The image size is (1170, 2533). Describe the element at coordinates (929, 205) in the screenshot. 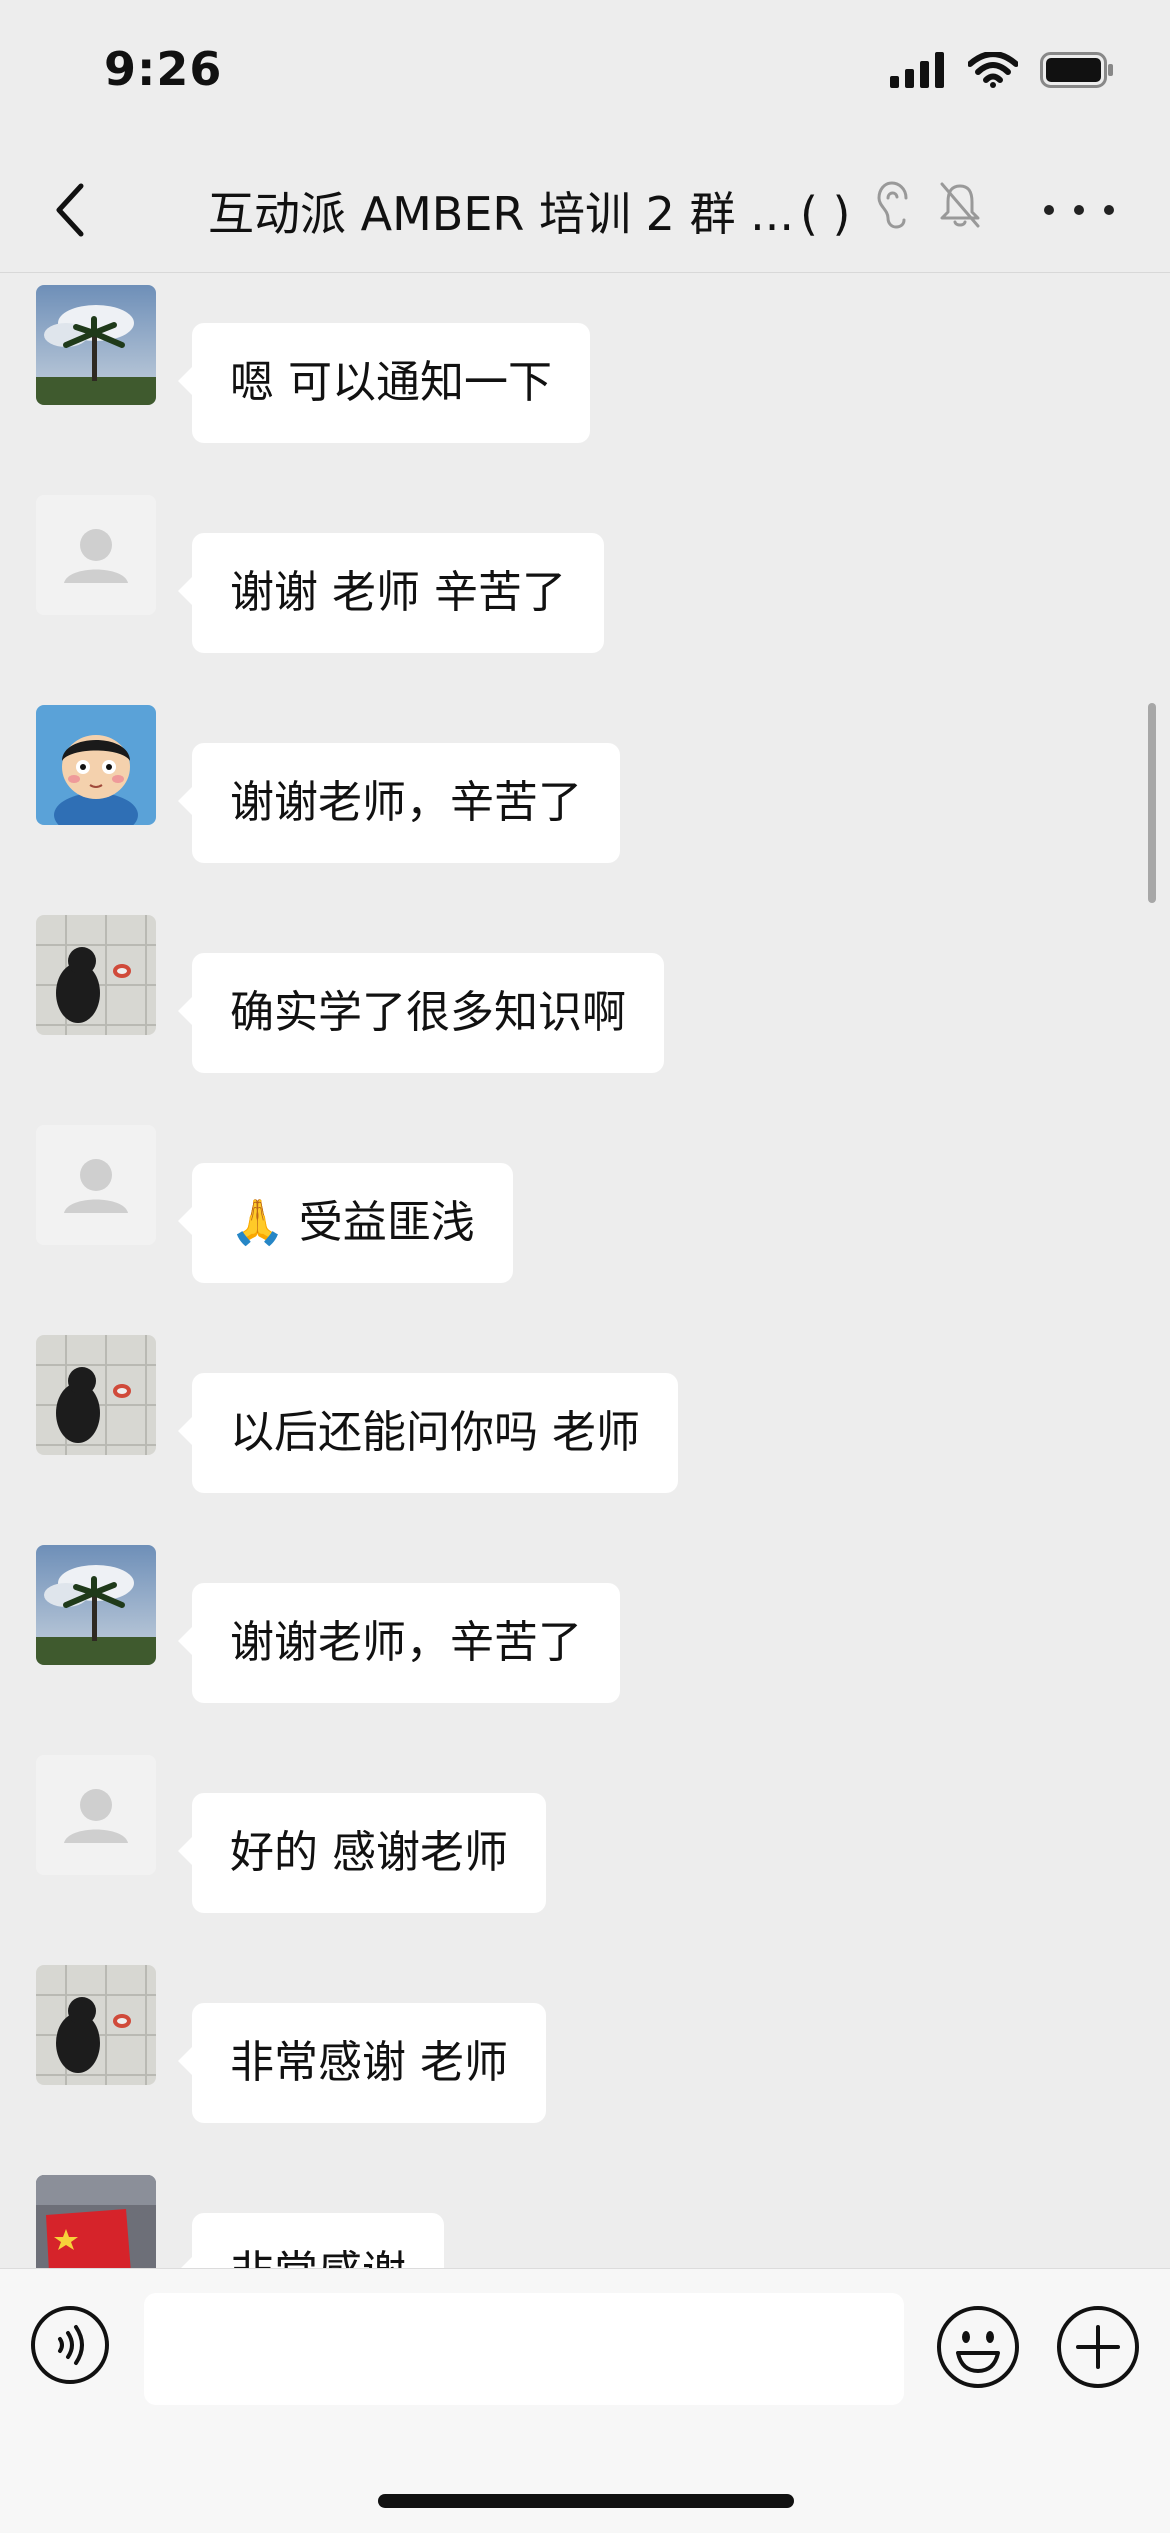

I see `title-status-icons` at that location.